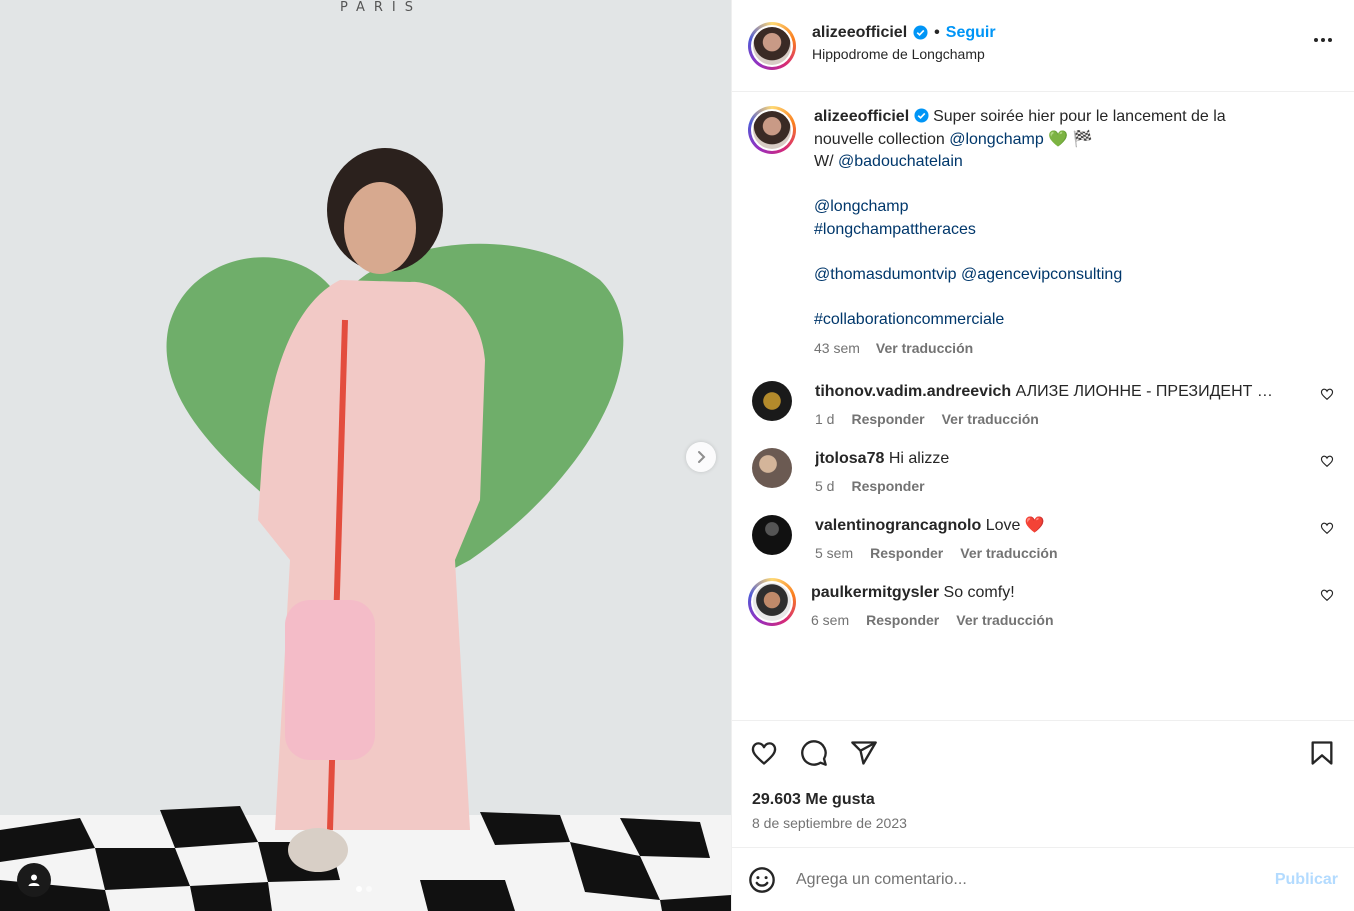  I want to click on commenter-username: tihonov.vadim.andreevich, so click(913, 391).